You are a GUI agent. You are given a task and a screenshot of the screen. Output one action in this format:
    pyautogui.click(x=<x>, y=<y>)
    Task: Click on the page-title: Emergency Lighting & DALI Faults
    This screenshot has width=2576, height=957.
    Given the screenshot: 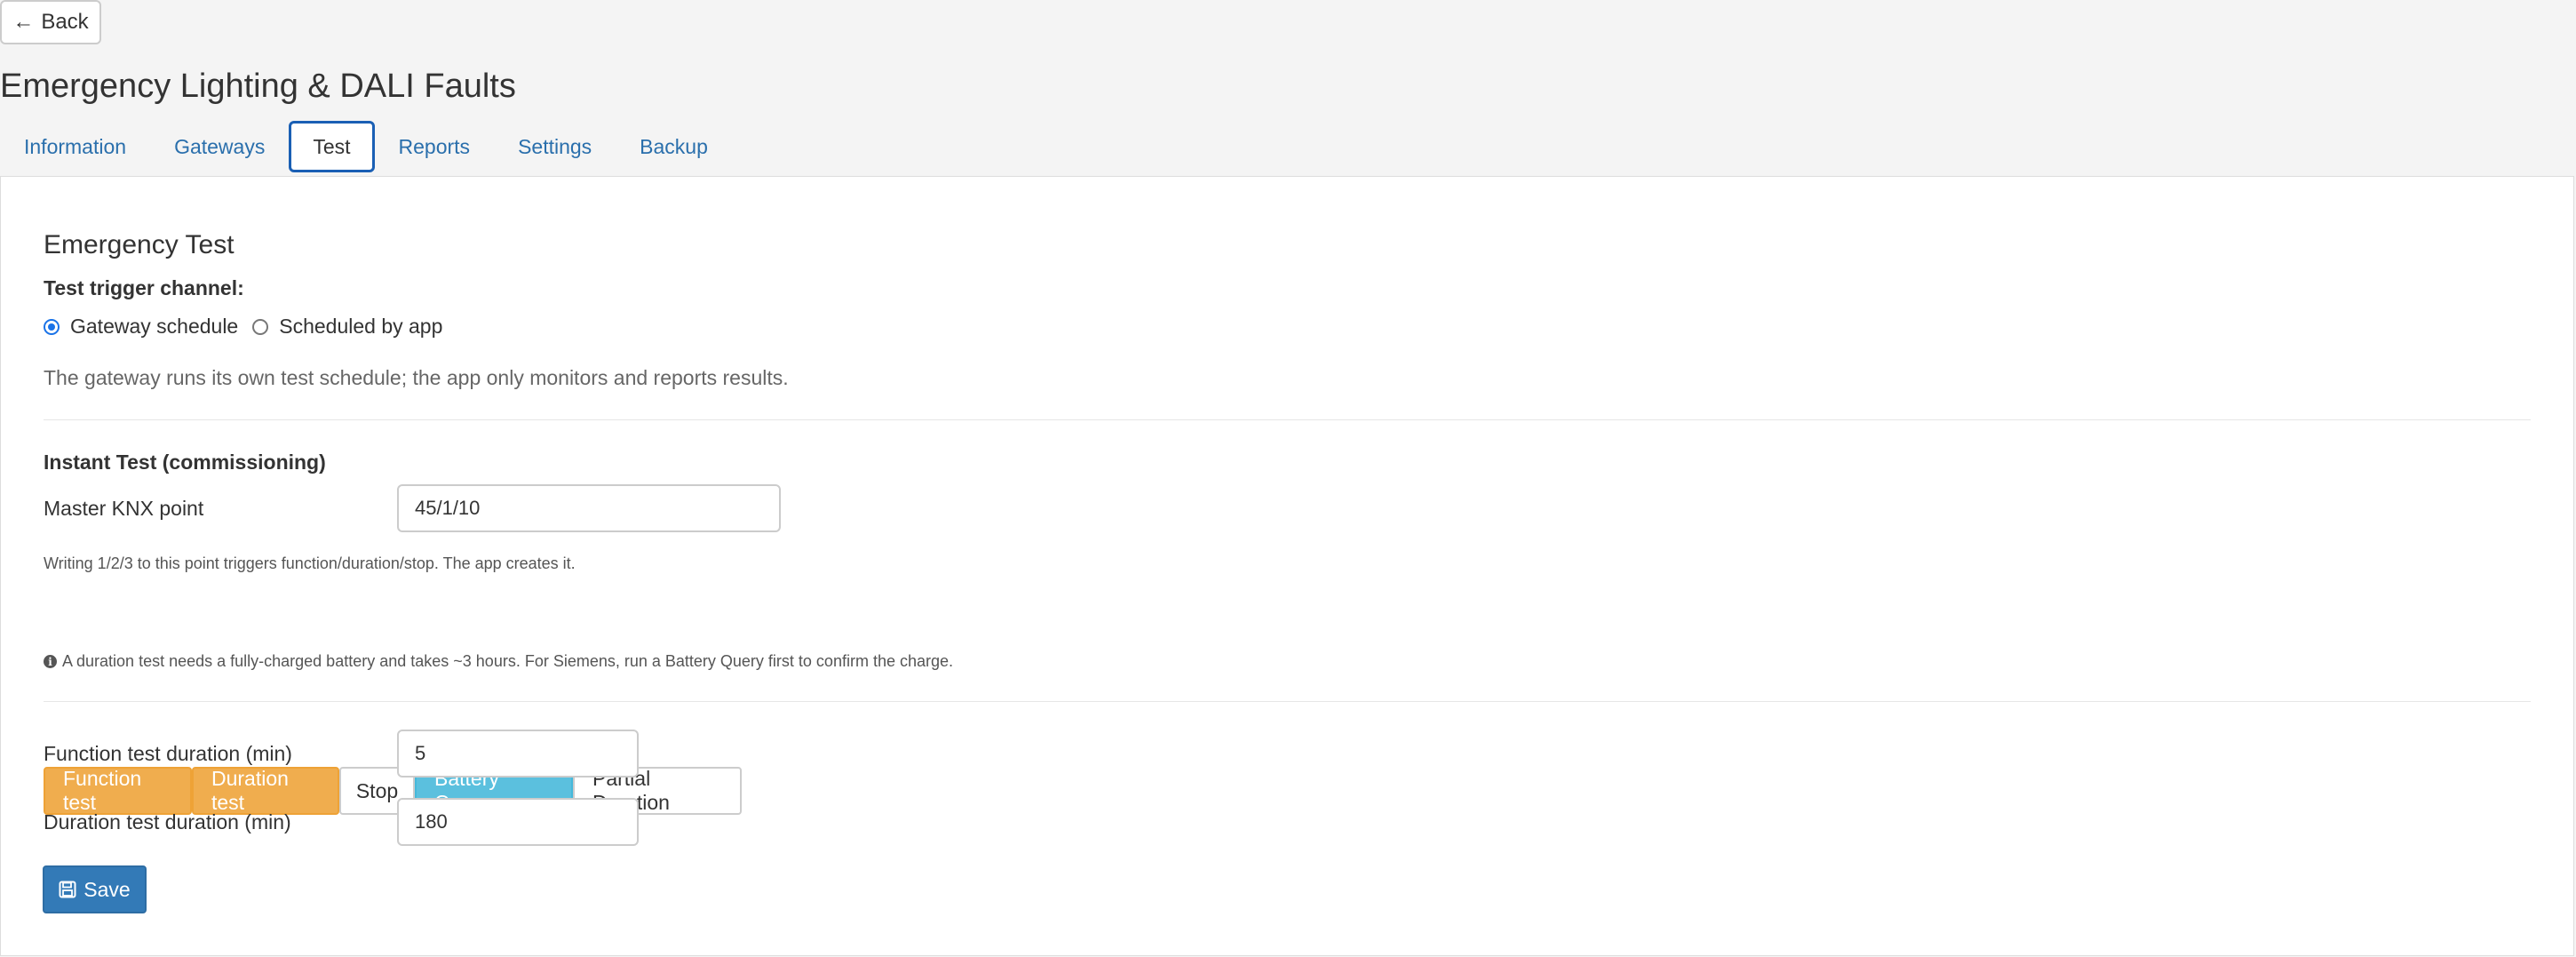 What is the action you would take?
    pyautogui.click(x=258, y=86)
    